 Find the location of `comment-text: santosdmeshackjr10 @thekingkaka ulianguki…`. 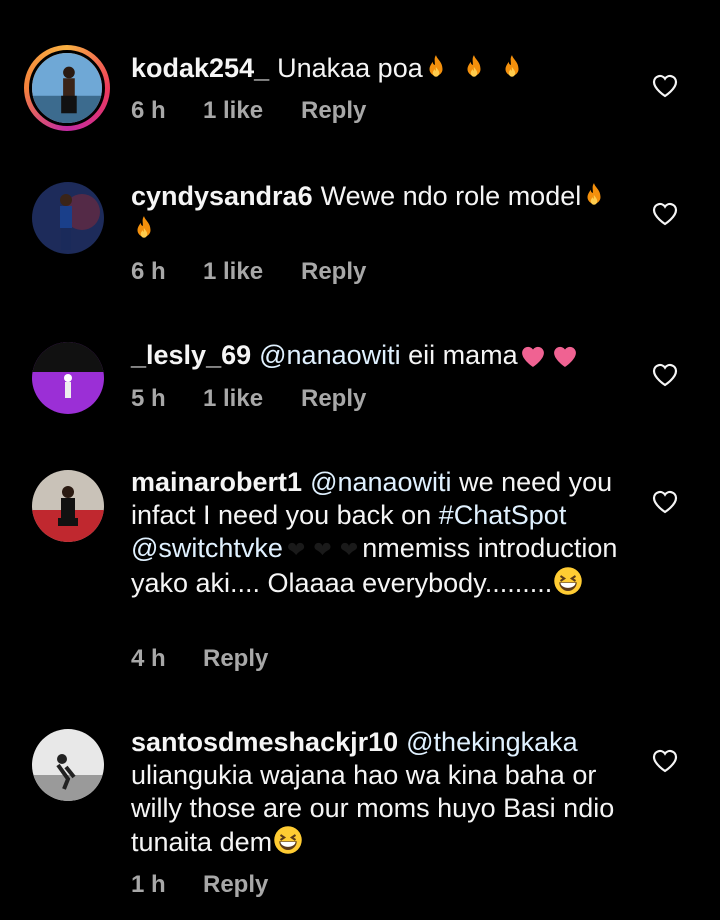

comment-text: santosdmeshackjr10 @thekingkaka ulianguki… is located at coordinates (381, 792).